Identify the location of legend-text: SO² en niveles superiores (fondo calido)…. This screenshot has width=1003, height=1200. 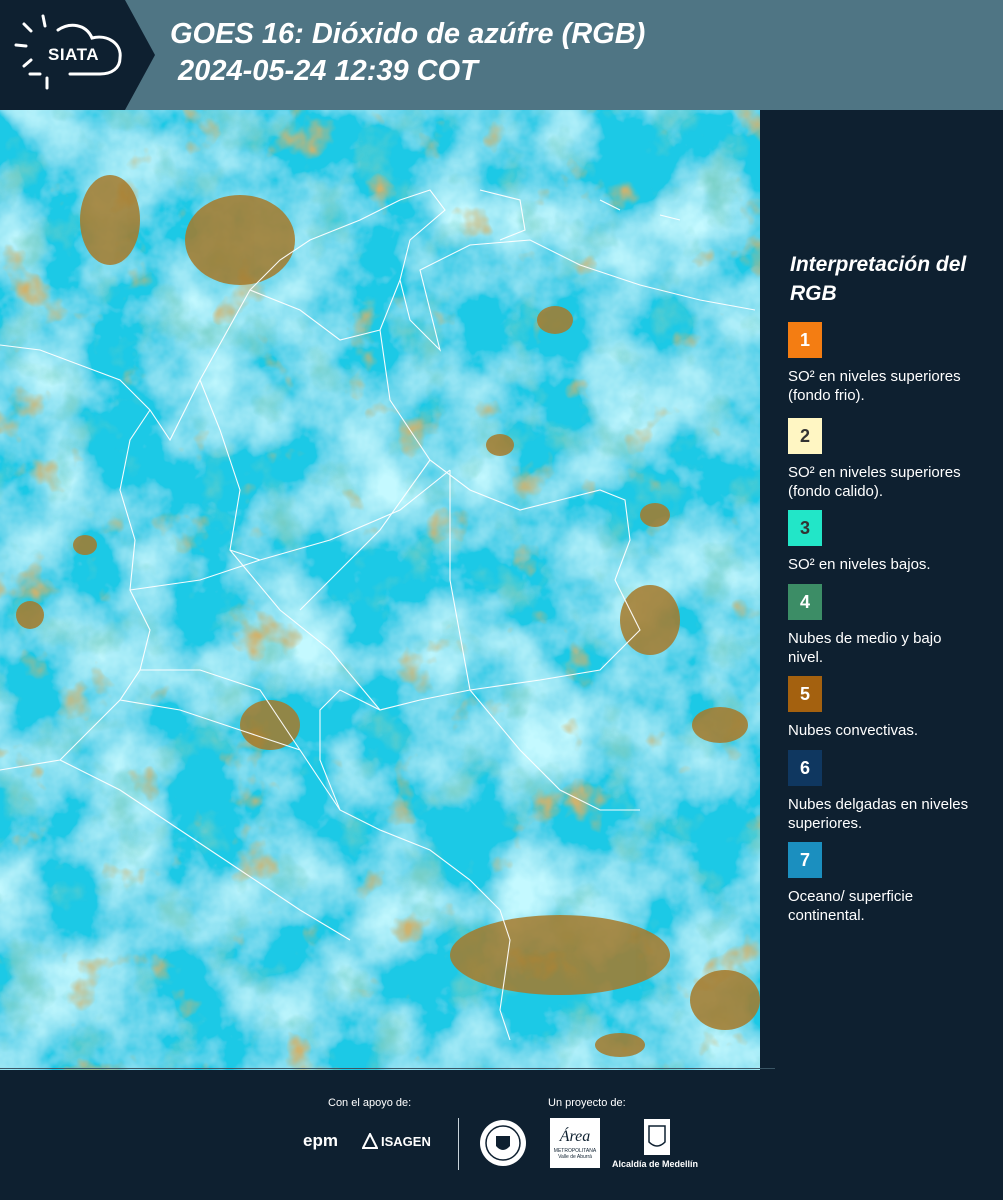
(874, 482).